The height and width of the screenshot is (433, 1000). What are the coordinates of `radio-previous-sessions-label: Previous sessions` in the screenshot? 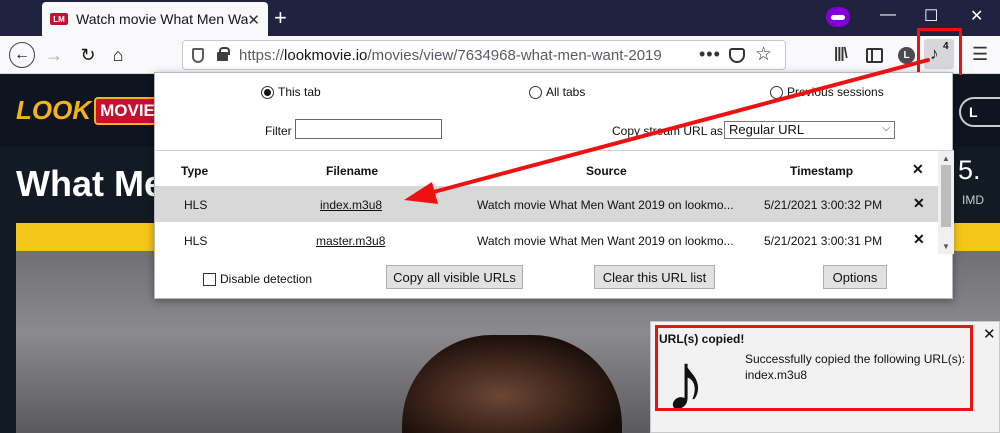 It's located at (835, 92).